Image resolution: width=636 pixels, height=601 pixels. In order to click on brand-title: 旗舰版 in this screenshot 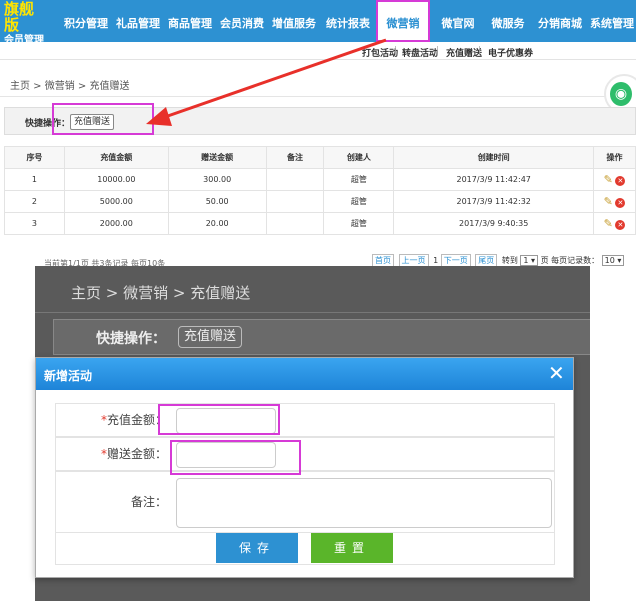, I will do `click(19, 17)`.